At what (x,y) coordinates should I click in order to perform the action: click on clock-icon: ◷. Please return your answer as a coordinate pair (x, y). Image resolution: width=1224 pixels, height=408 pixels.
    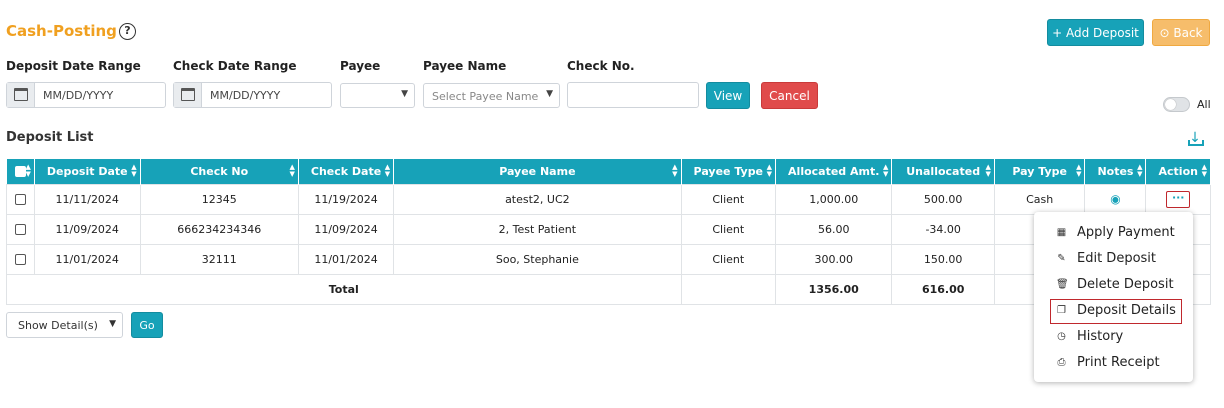
    Looking at the image, I should click on (1061, 336).